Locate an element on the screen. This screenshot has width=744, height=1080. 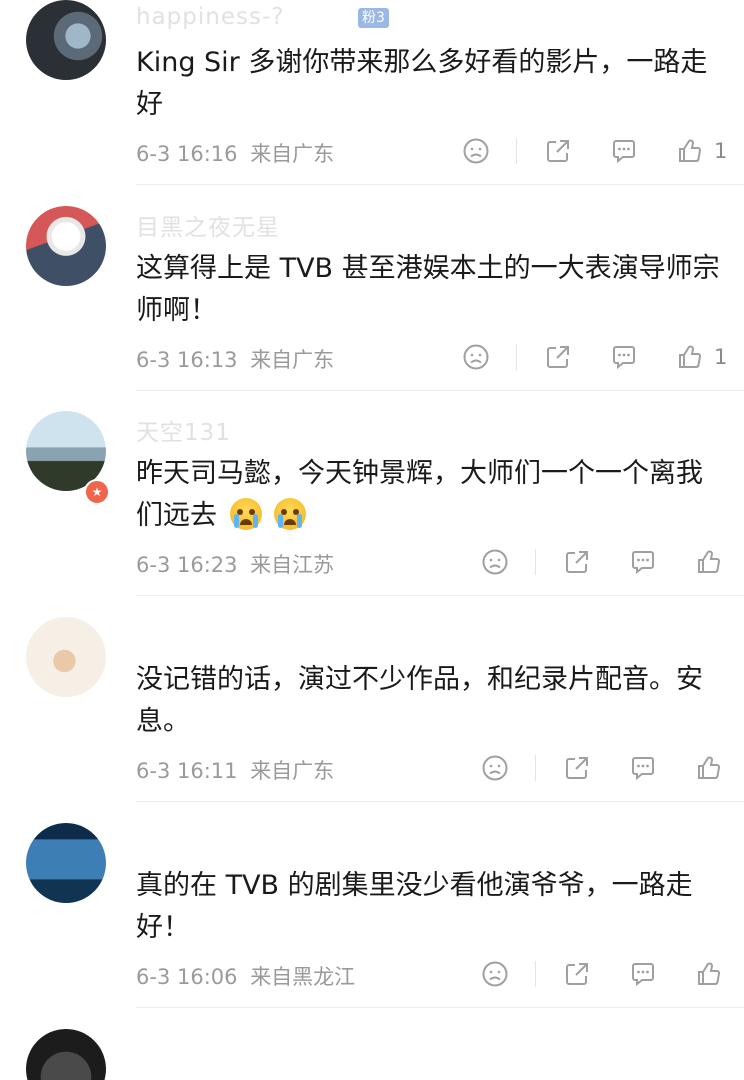
comment-time: 6-3 16:16 is located at coordinates (187, 154).